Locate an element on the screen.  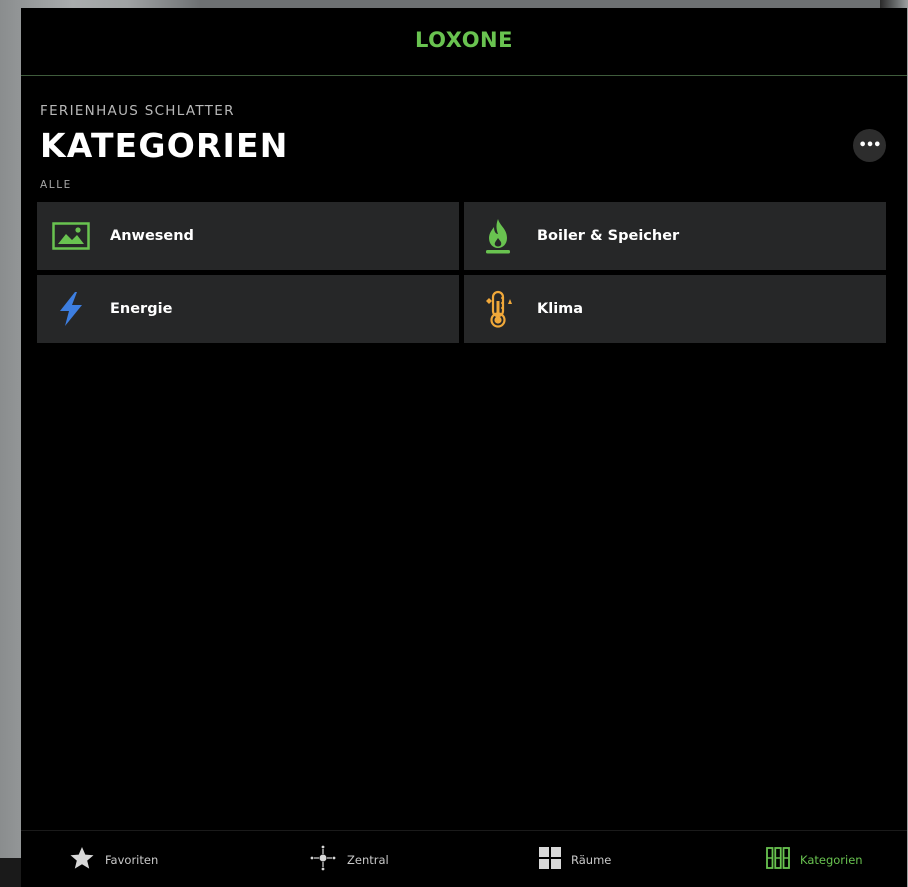
more-dots-icon: ••• is located at coordinates (870, 145).